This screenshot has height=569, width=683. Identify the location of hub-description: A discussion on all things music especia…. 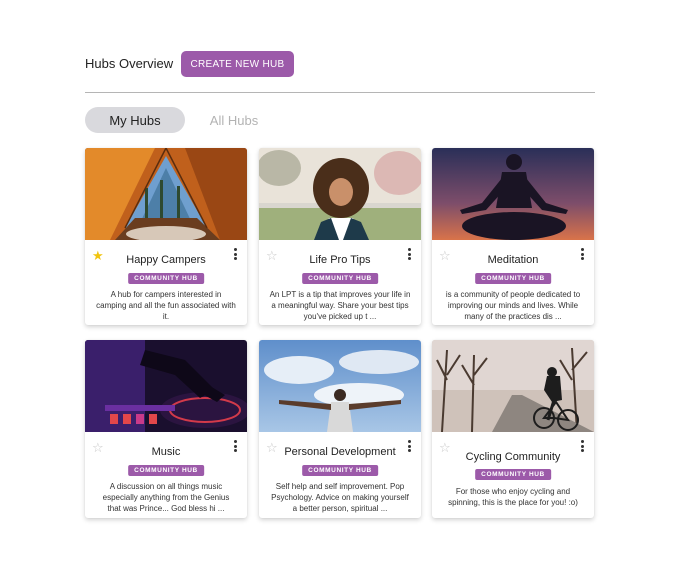
(166, 497).